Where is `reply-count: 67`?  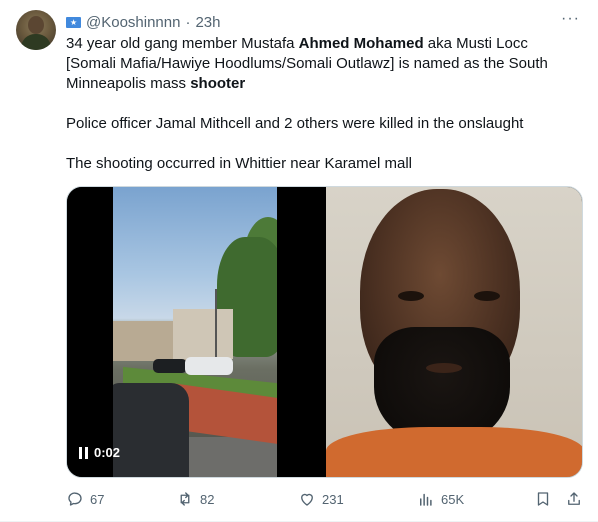 reply-count: 67 is located at coordinates (97, 499).